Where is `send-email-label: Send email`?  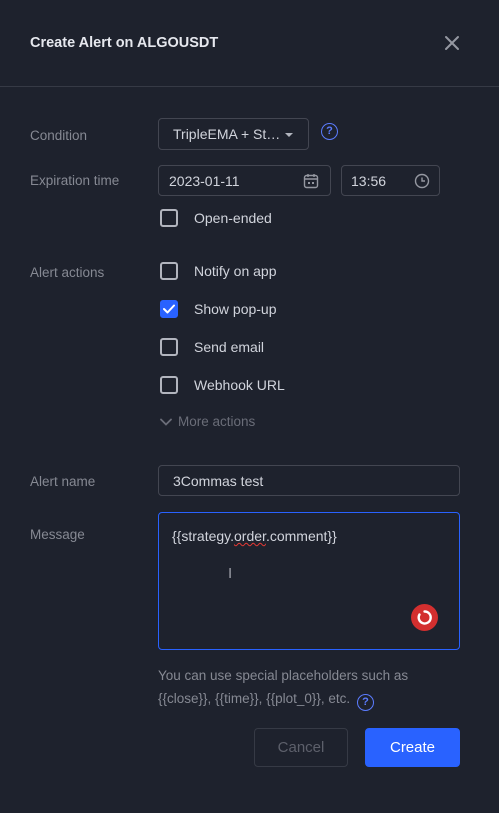 send-email-label: Send email is located at coordinates (229, 347).